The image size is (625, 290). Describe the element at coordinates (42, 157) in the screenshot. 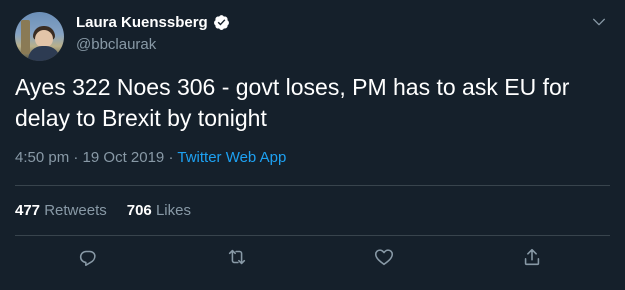

I see `tweet-time: 4:50 pm` at that location.